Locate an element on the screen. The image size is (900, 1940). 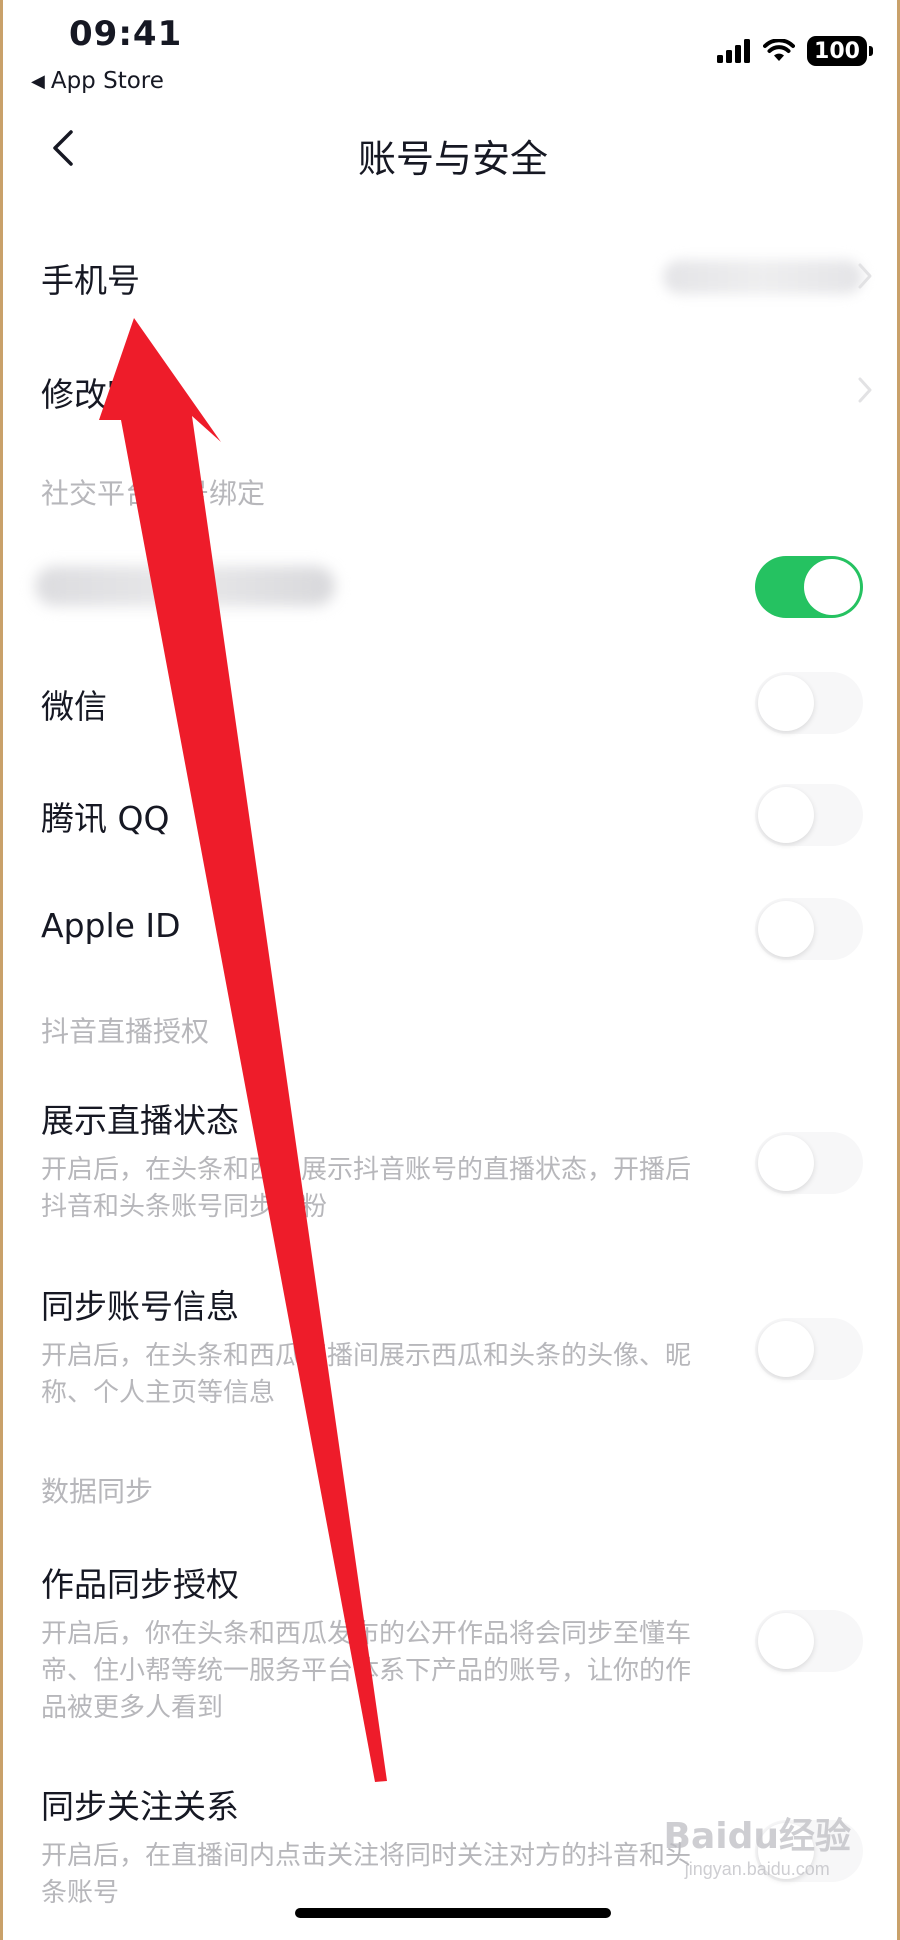
apple-id-toggle is located at coordinates (809, 929).